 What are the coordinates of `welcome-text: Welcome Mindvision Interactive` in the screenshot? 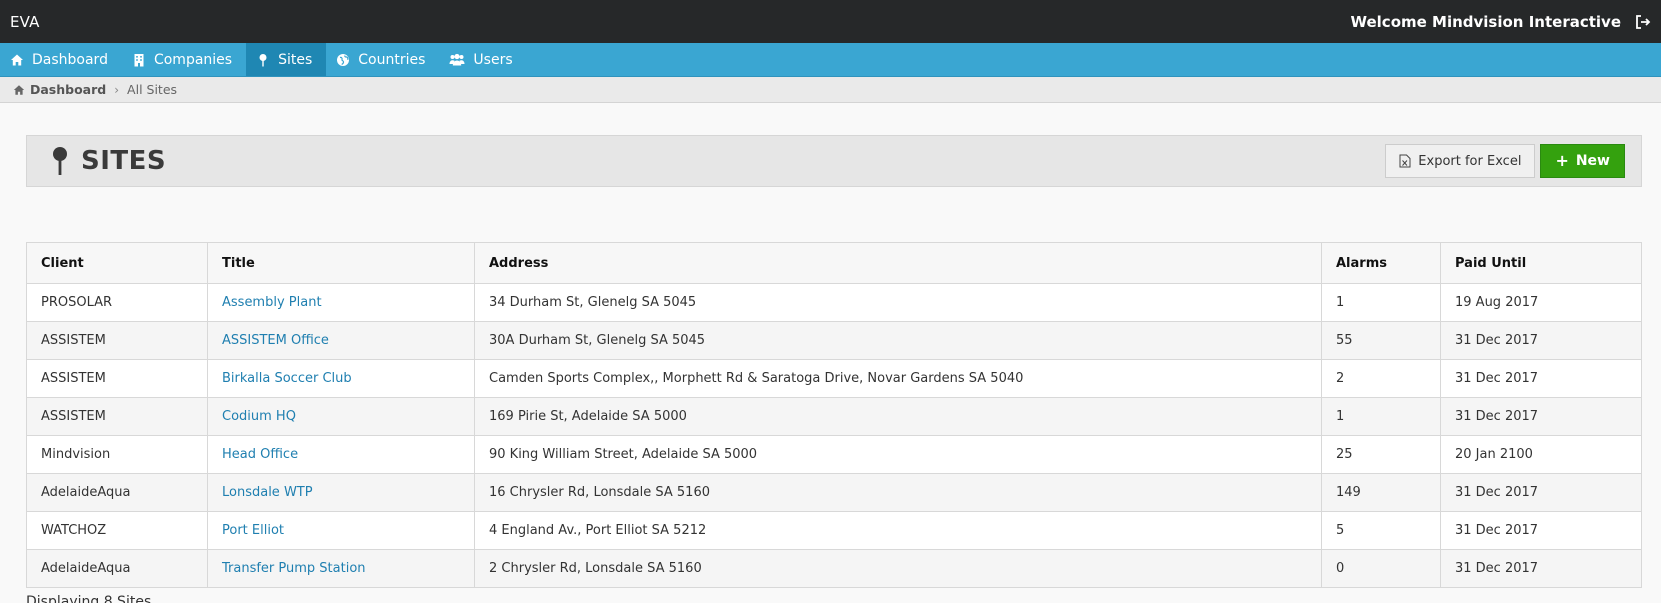 It's located at (1485, 21).